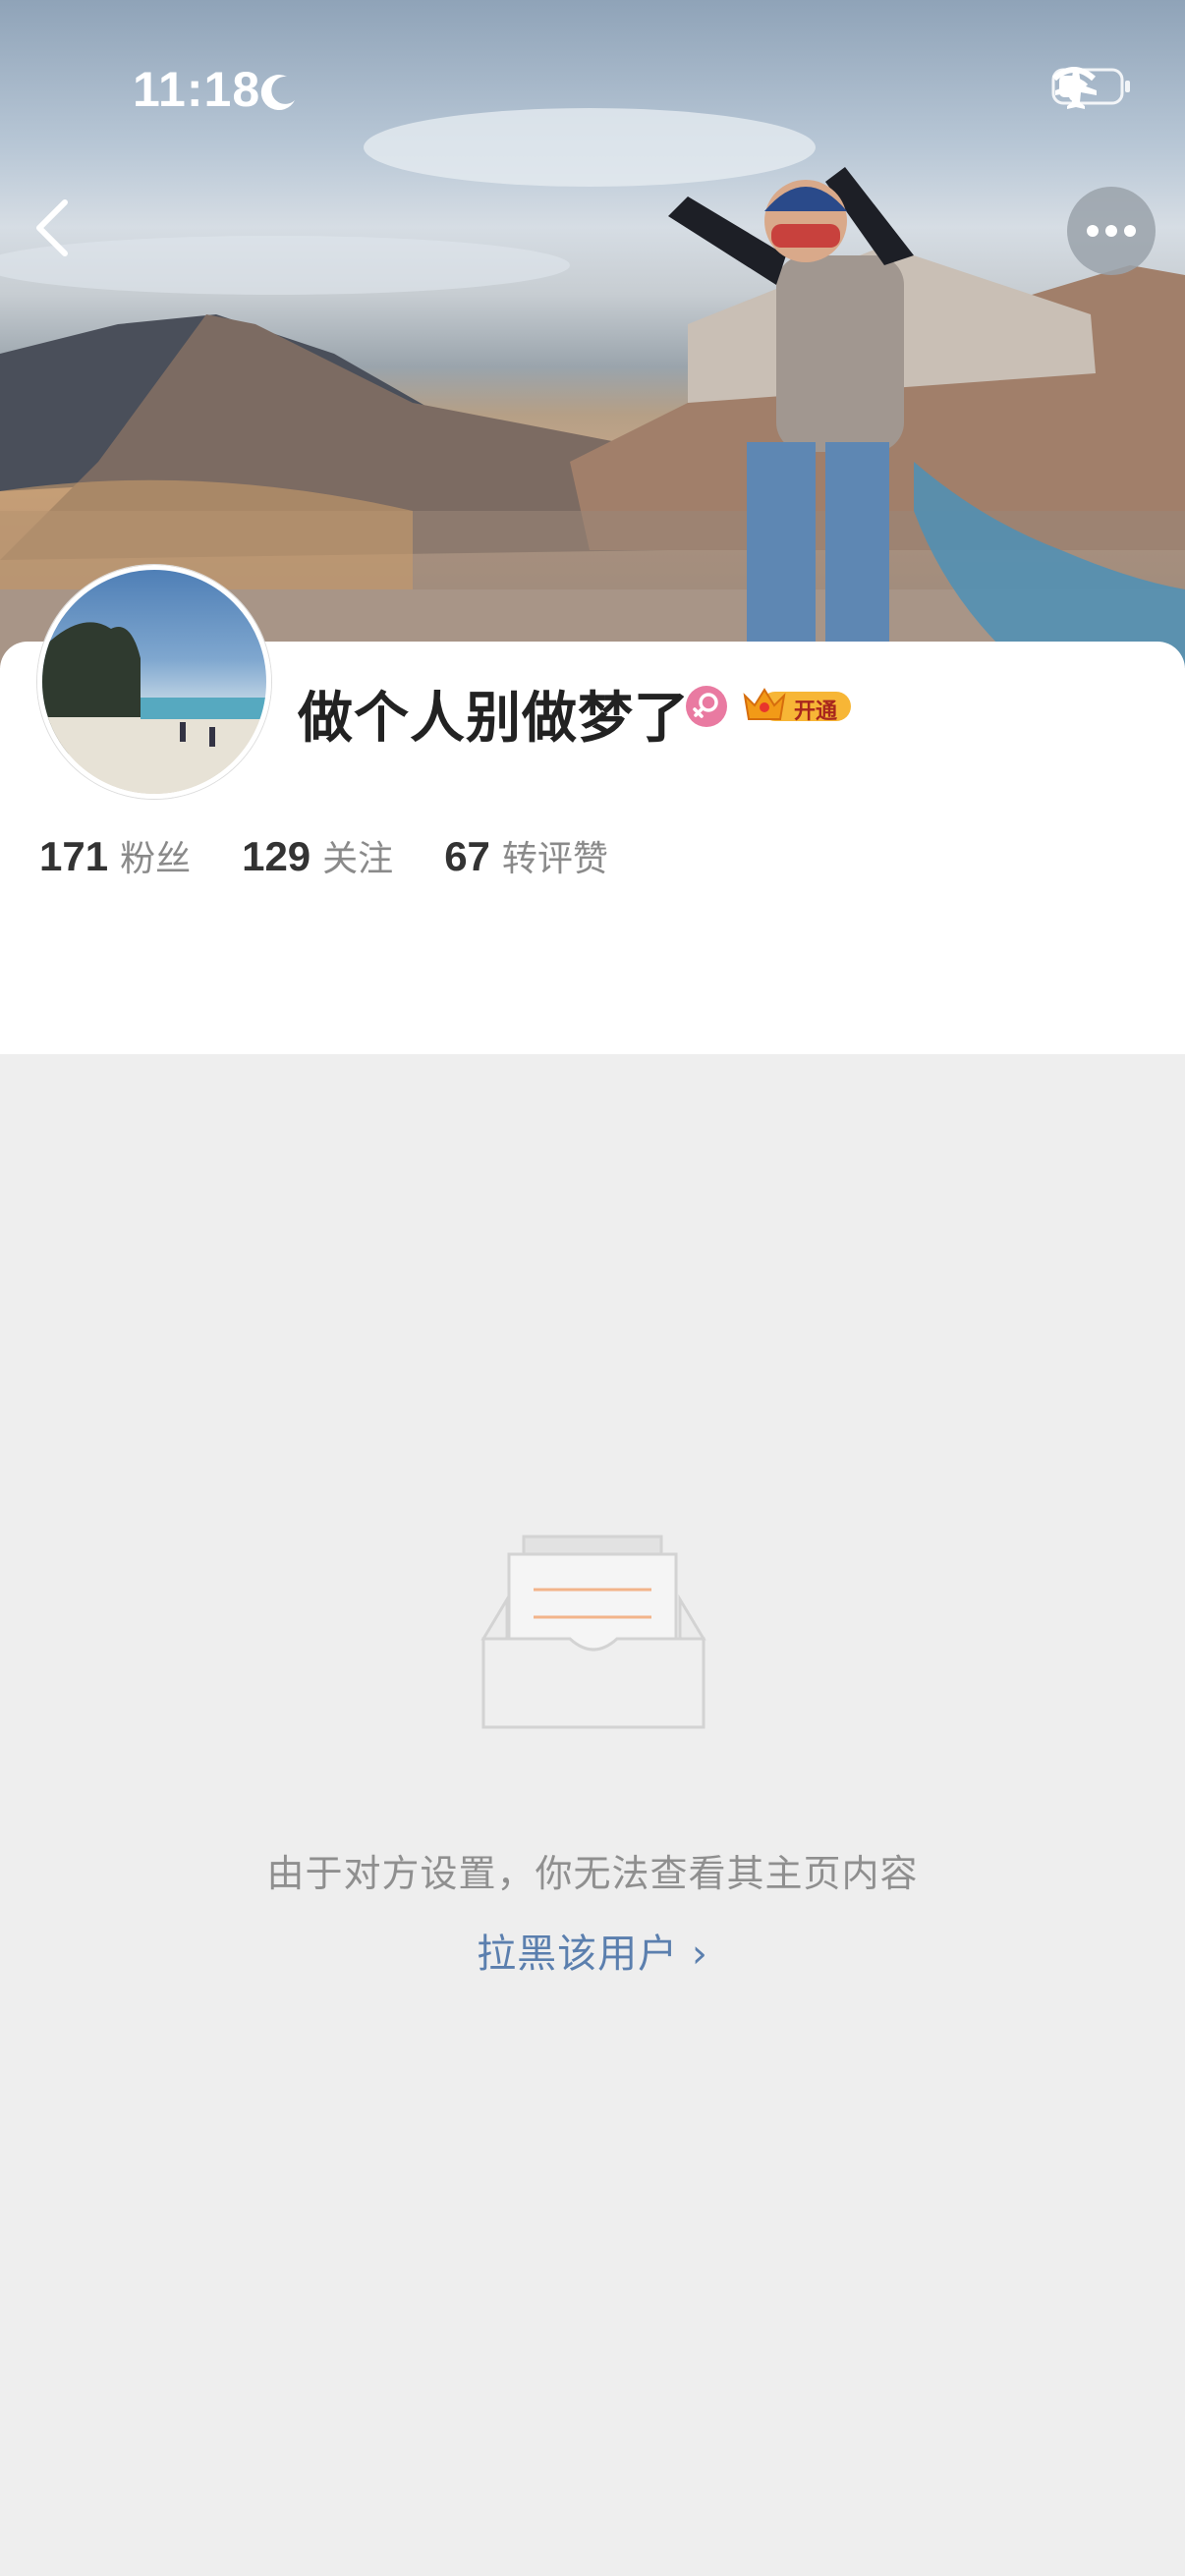 Image resolution: width=1185 pixels, height=2576 pixels. I want to click on female-gender-icon, so click(707, 708).